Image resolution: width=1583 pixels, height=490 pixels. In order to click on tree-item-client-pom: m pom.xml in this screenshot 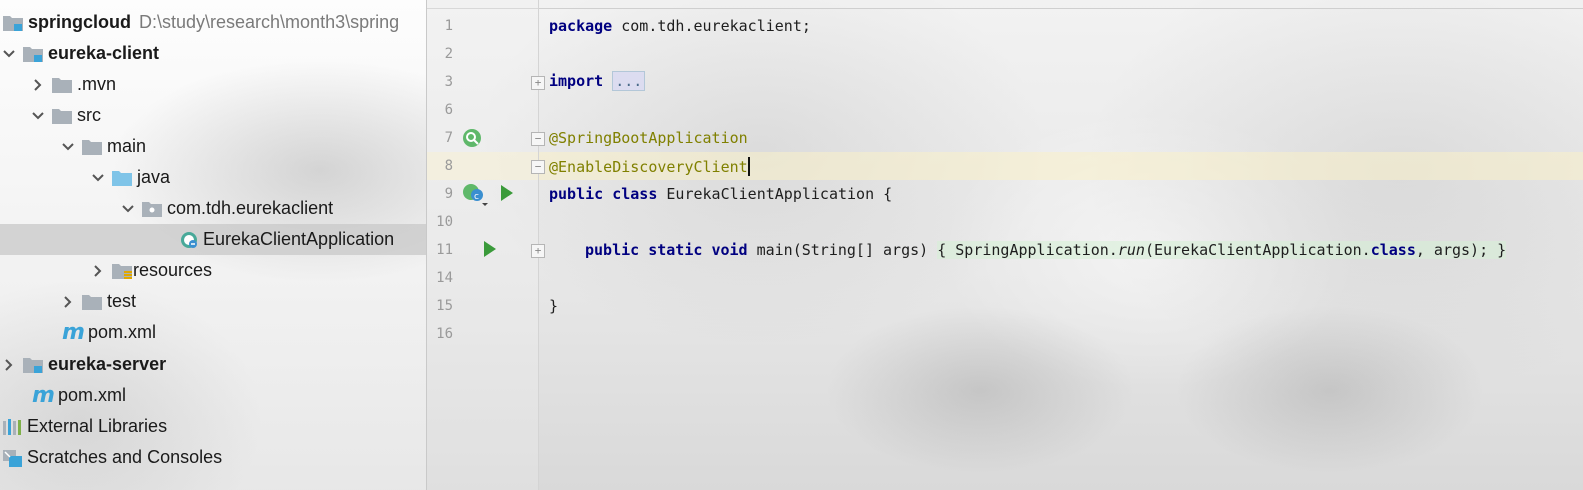, I will do `click(241, 332)`.